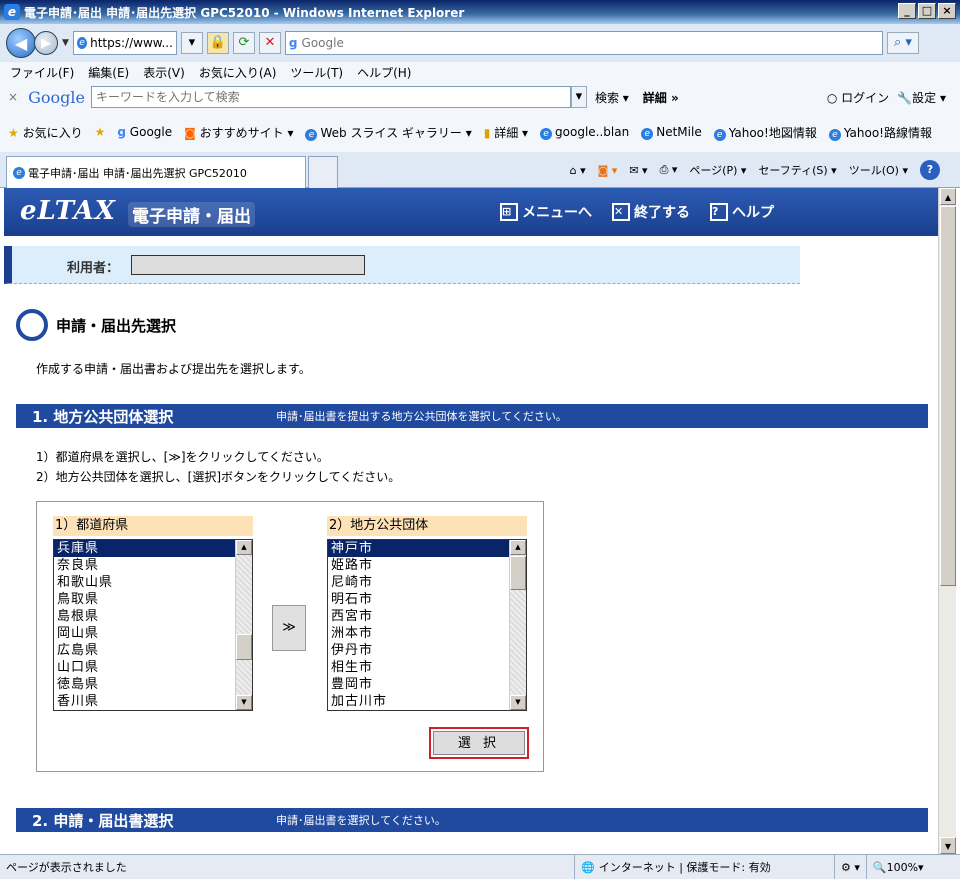 The height and width of the screenshot is (879, 960). What do you see at coordinates (878, 170) in the screenshot?
I see `tools-menu: ツール(O) ▾` at bounding box center [878, 170].